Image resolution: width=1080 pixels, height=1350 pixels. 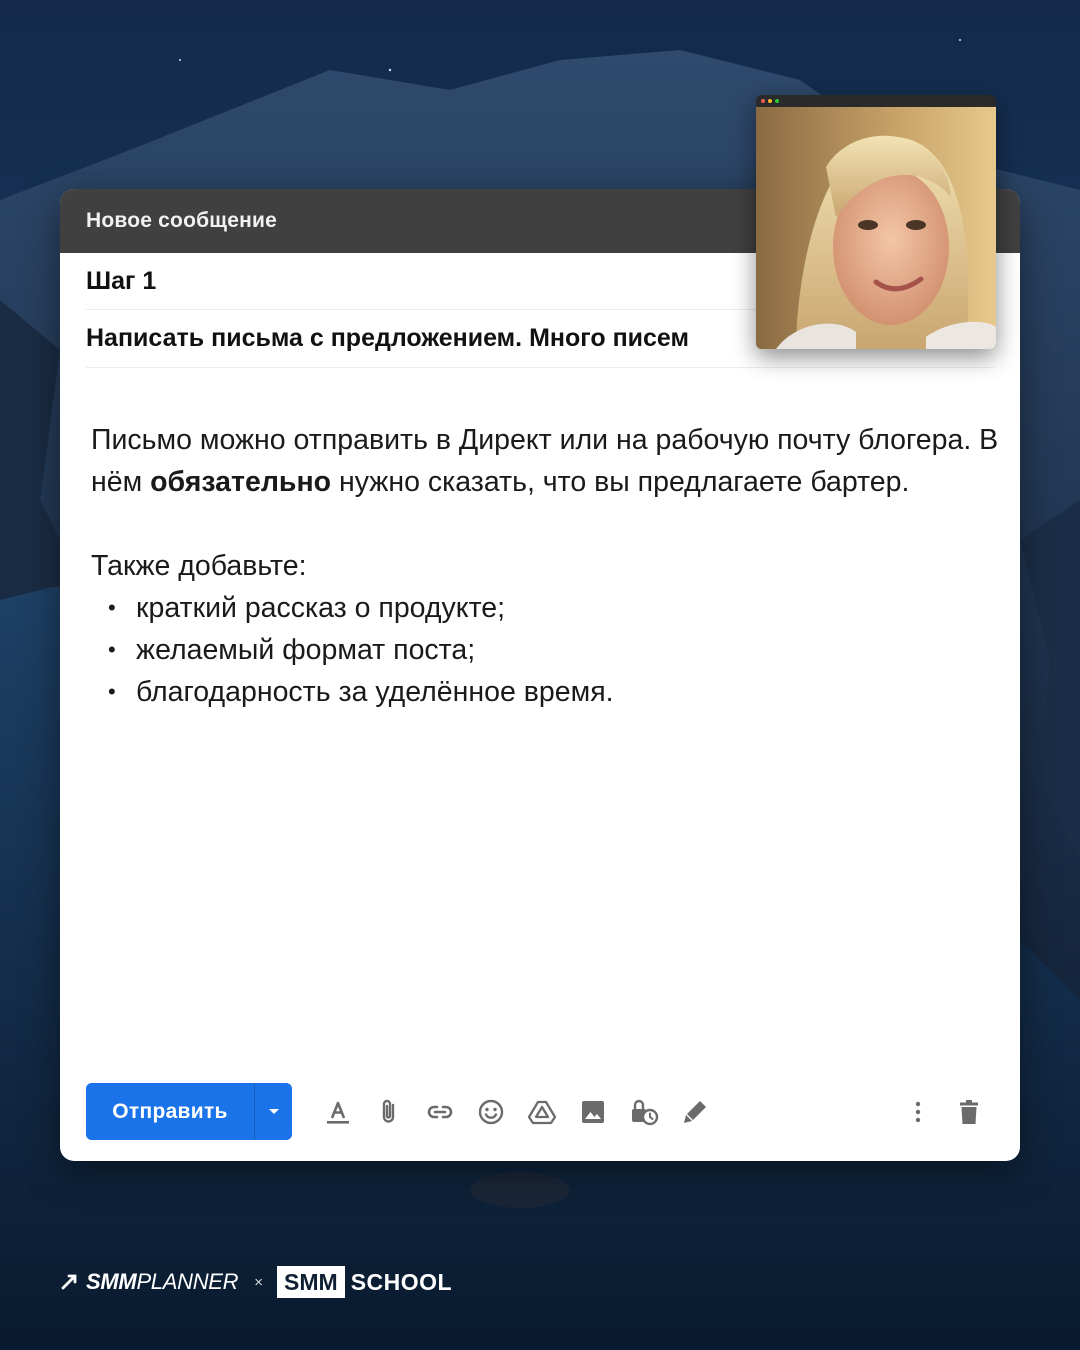 I want to click on video-window-bar, so click(x=876, y=101).